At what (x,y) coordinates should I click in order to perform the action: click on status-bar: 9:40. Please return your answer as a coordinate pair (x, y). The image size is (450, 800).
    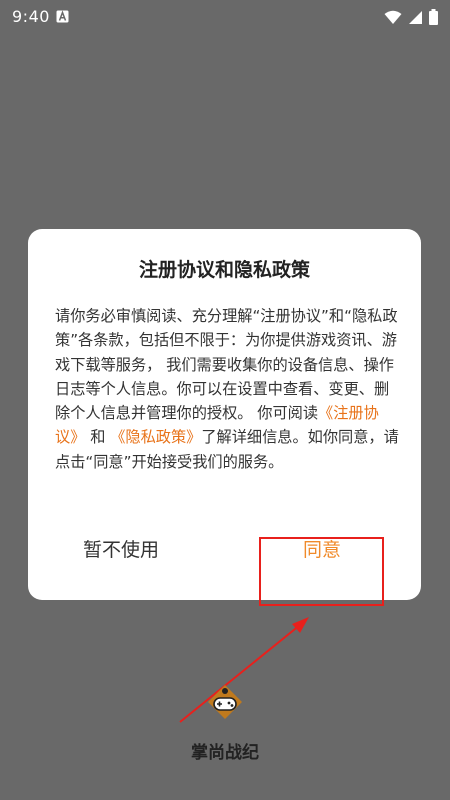
    Looking at the image, I should click on (225, 17).